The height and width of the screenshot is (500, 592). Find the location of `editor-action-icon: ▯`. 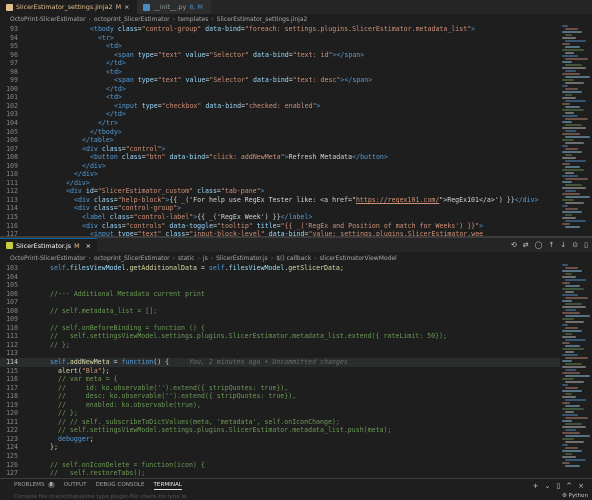

editor-action-icon: ▯ is located at coordinates (586, 245).